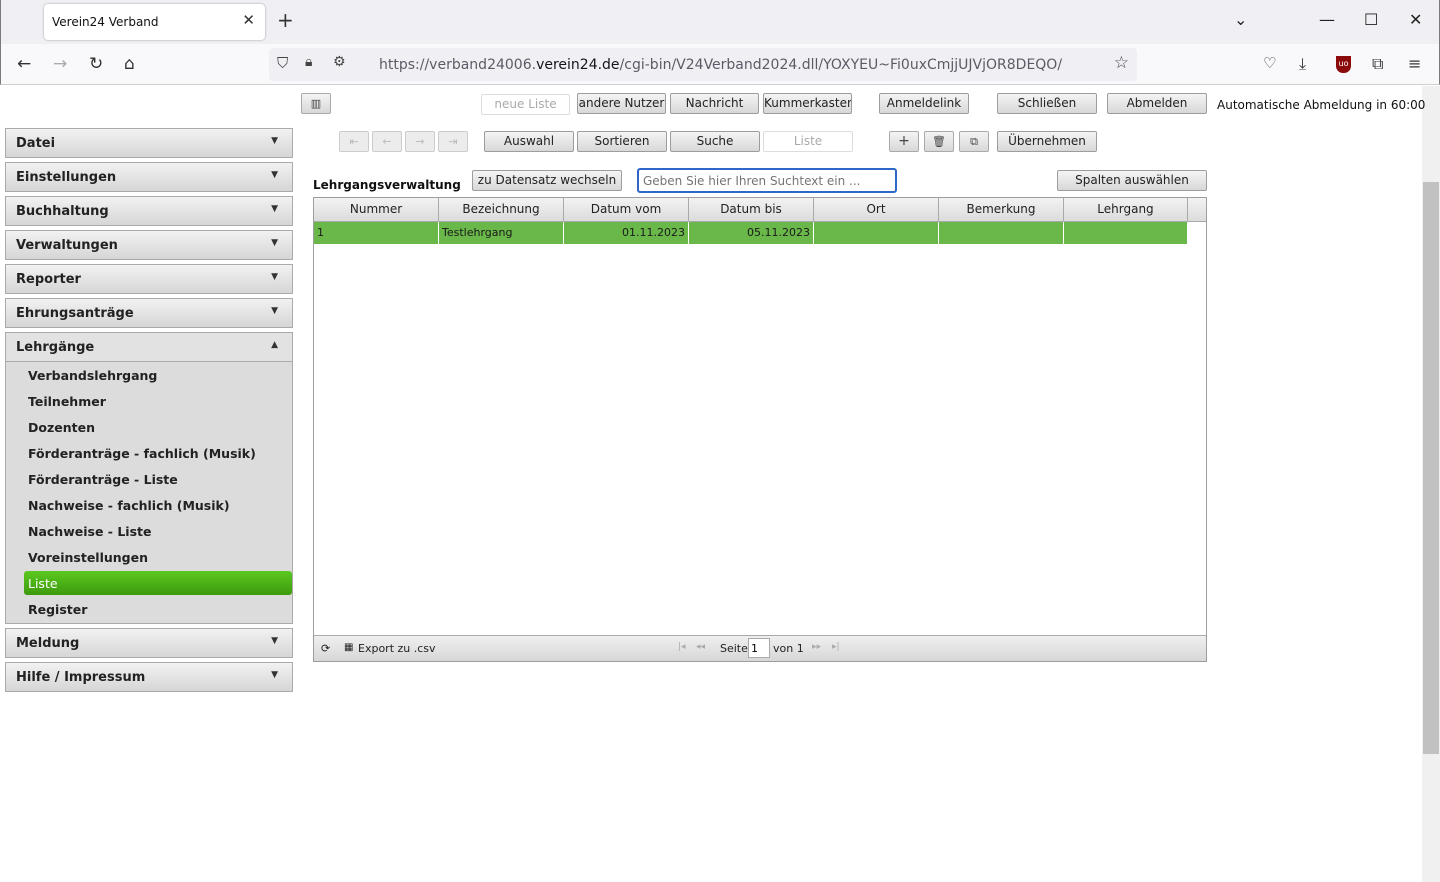 This screenshot has height=882, width=1440. What do you see at coordinates (622, 141) in the screenshot?
I see `sort-button: Sortieren` at bounding box center [622, 141].